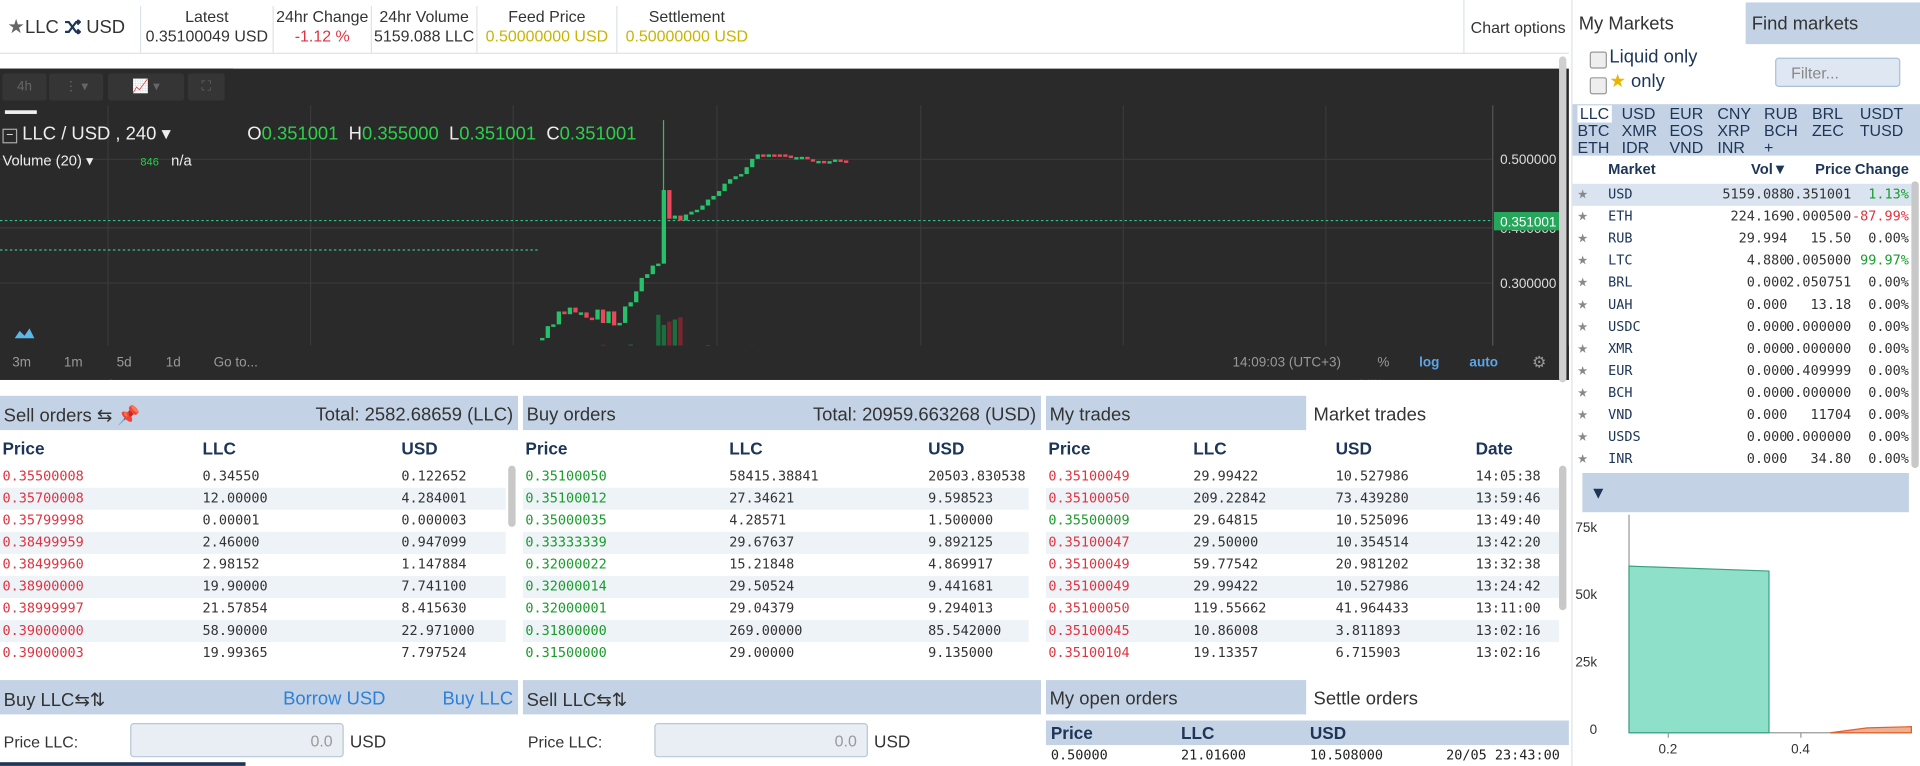 The image size is (1920, 766). What do you see at coordinates (73, 27) in the screenshot?
I see `swap-icon` at bounding box center [73, 27].